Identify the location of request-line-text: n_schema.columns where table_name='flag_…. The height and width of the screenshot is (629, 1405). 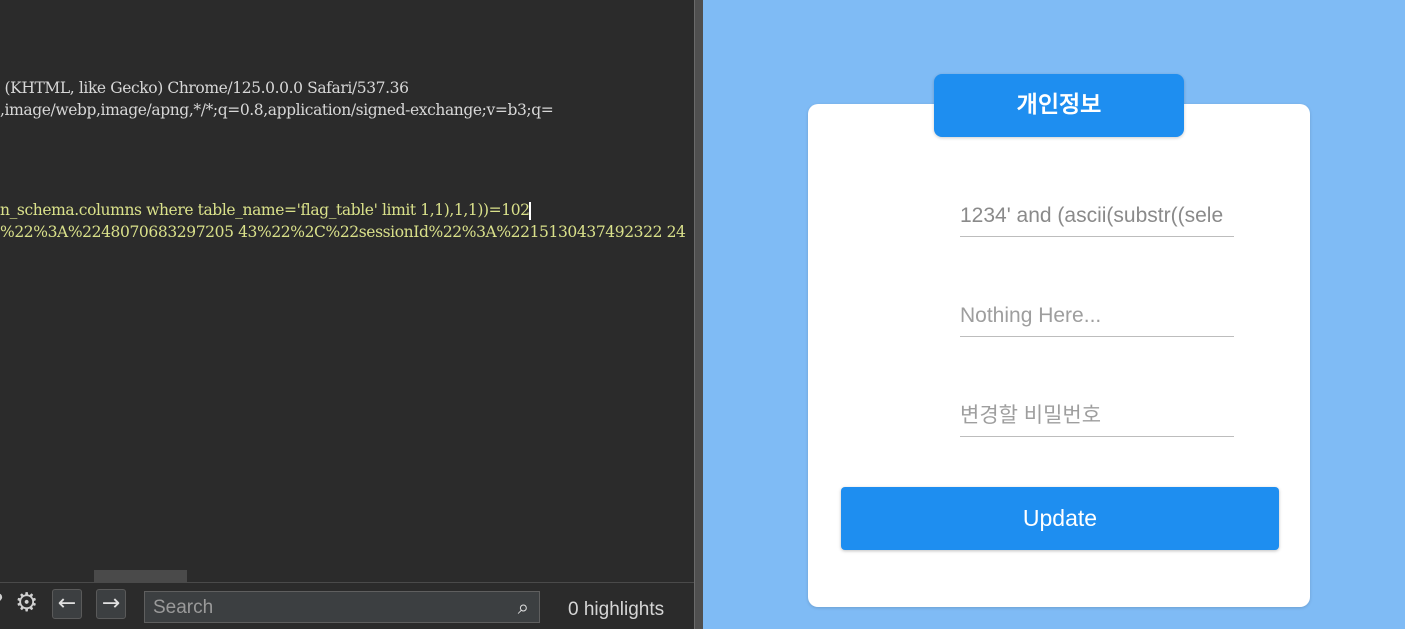
(265, 210).